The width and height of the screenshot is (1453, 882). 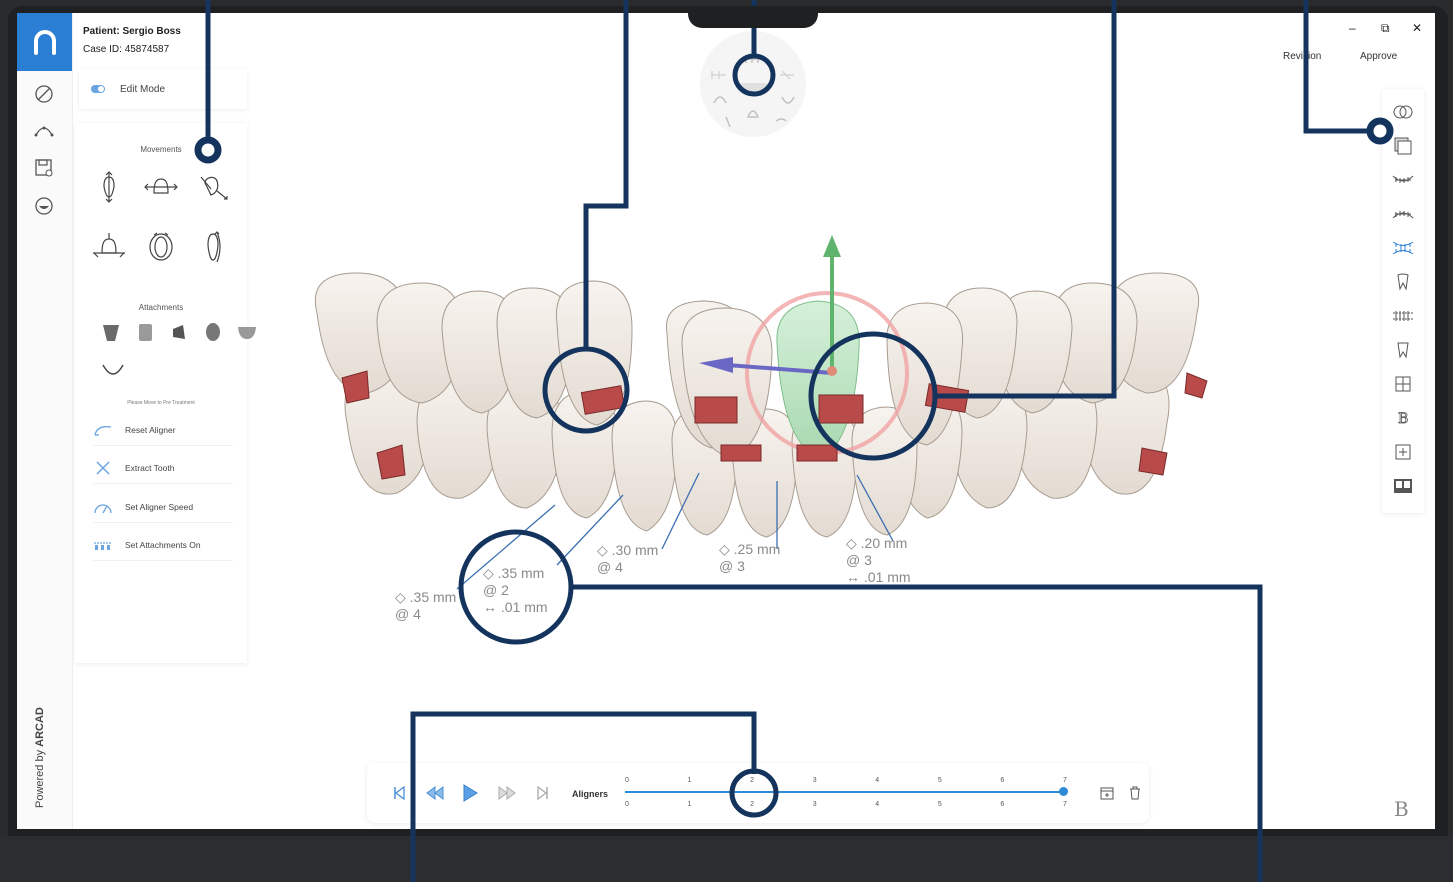 I want to click on timeline-tick-top: 7, so click(x=1065, y=780).